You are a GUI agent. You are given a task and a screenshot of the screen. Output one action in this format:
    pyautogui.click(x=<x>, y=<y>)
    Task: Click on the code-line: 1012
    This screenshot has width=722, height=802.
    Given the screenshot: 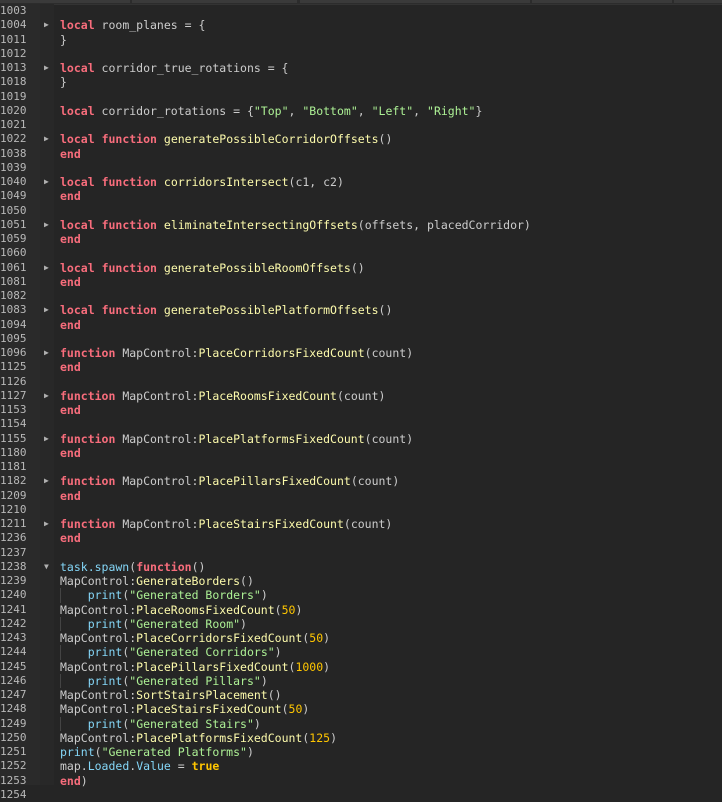 What is the action you would take?
    pyautogui.click(x=361, y=54)
    